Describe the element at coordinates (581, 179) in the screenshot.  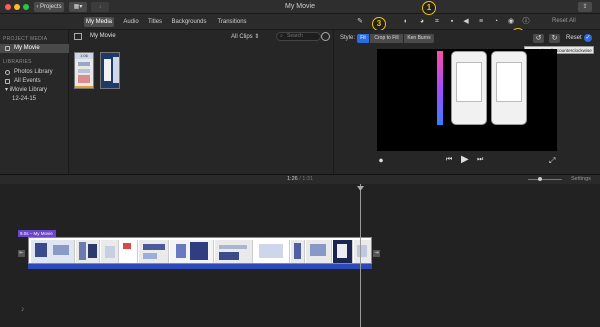
I see `settings-button: Settings` at that location.